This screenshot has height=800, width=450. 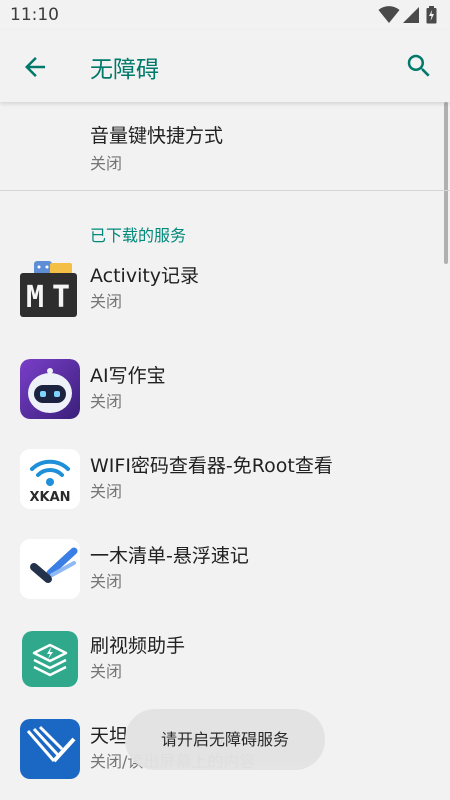 What do you see at coordinates (50, 289) in the screenshot?
I see `mt-app-icon: M T` at bounding box center [50, 289].